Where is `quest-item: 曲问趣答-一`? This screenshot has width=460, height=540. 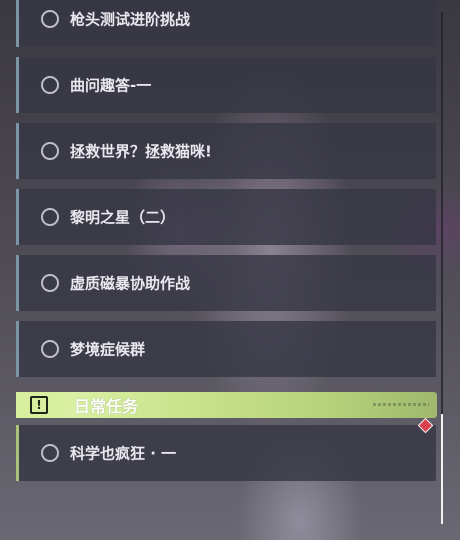 quest-item: 曲问趣答-一 is located at coordinates (226, 85).